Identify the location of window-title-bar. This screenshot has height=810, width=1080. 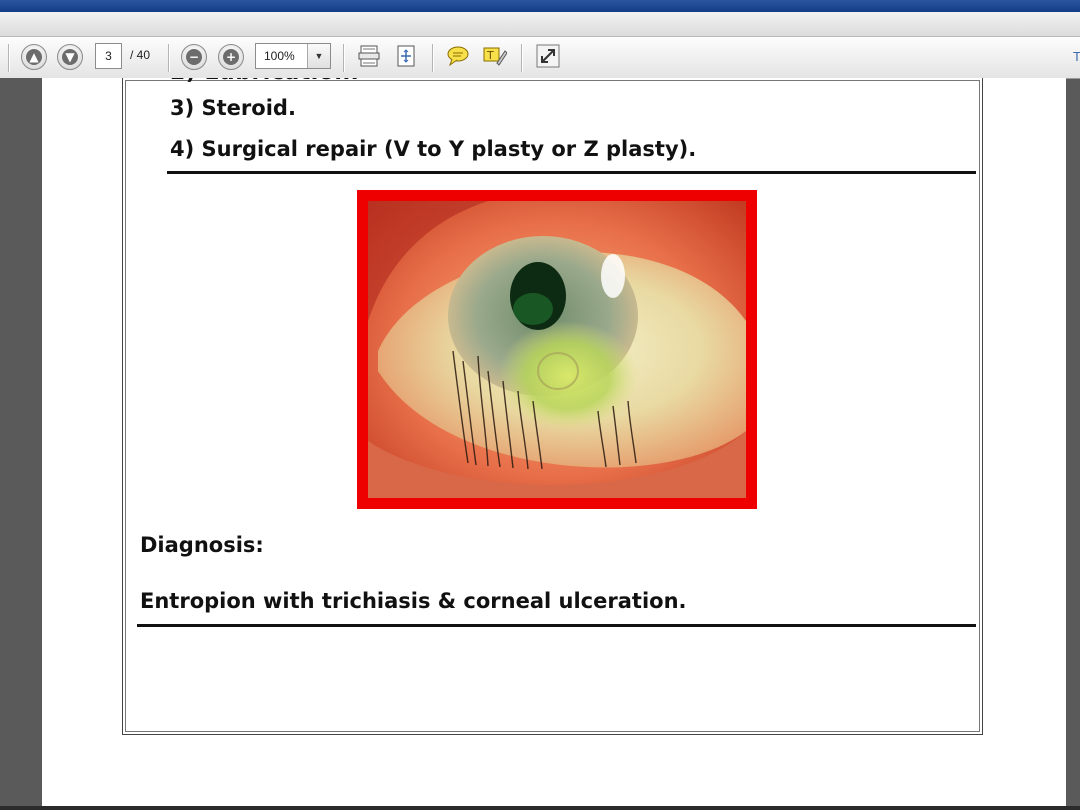
(540, 6).